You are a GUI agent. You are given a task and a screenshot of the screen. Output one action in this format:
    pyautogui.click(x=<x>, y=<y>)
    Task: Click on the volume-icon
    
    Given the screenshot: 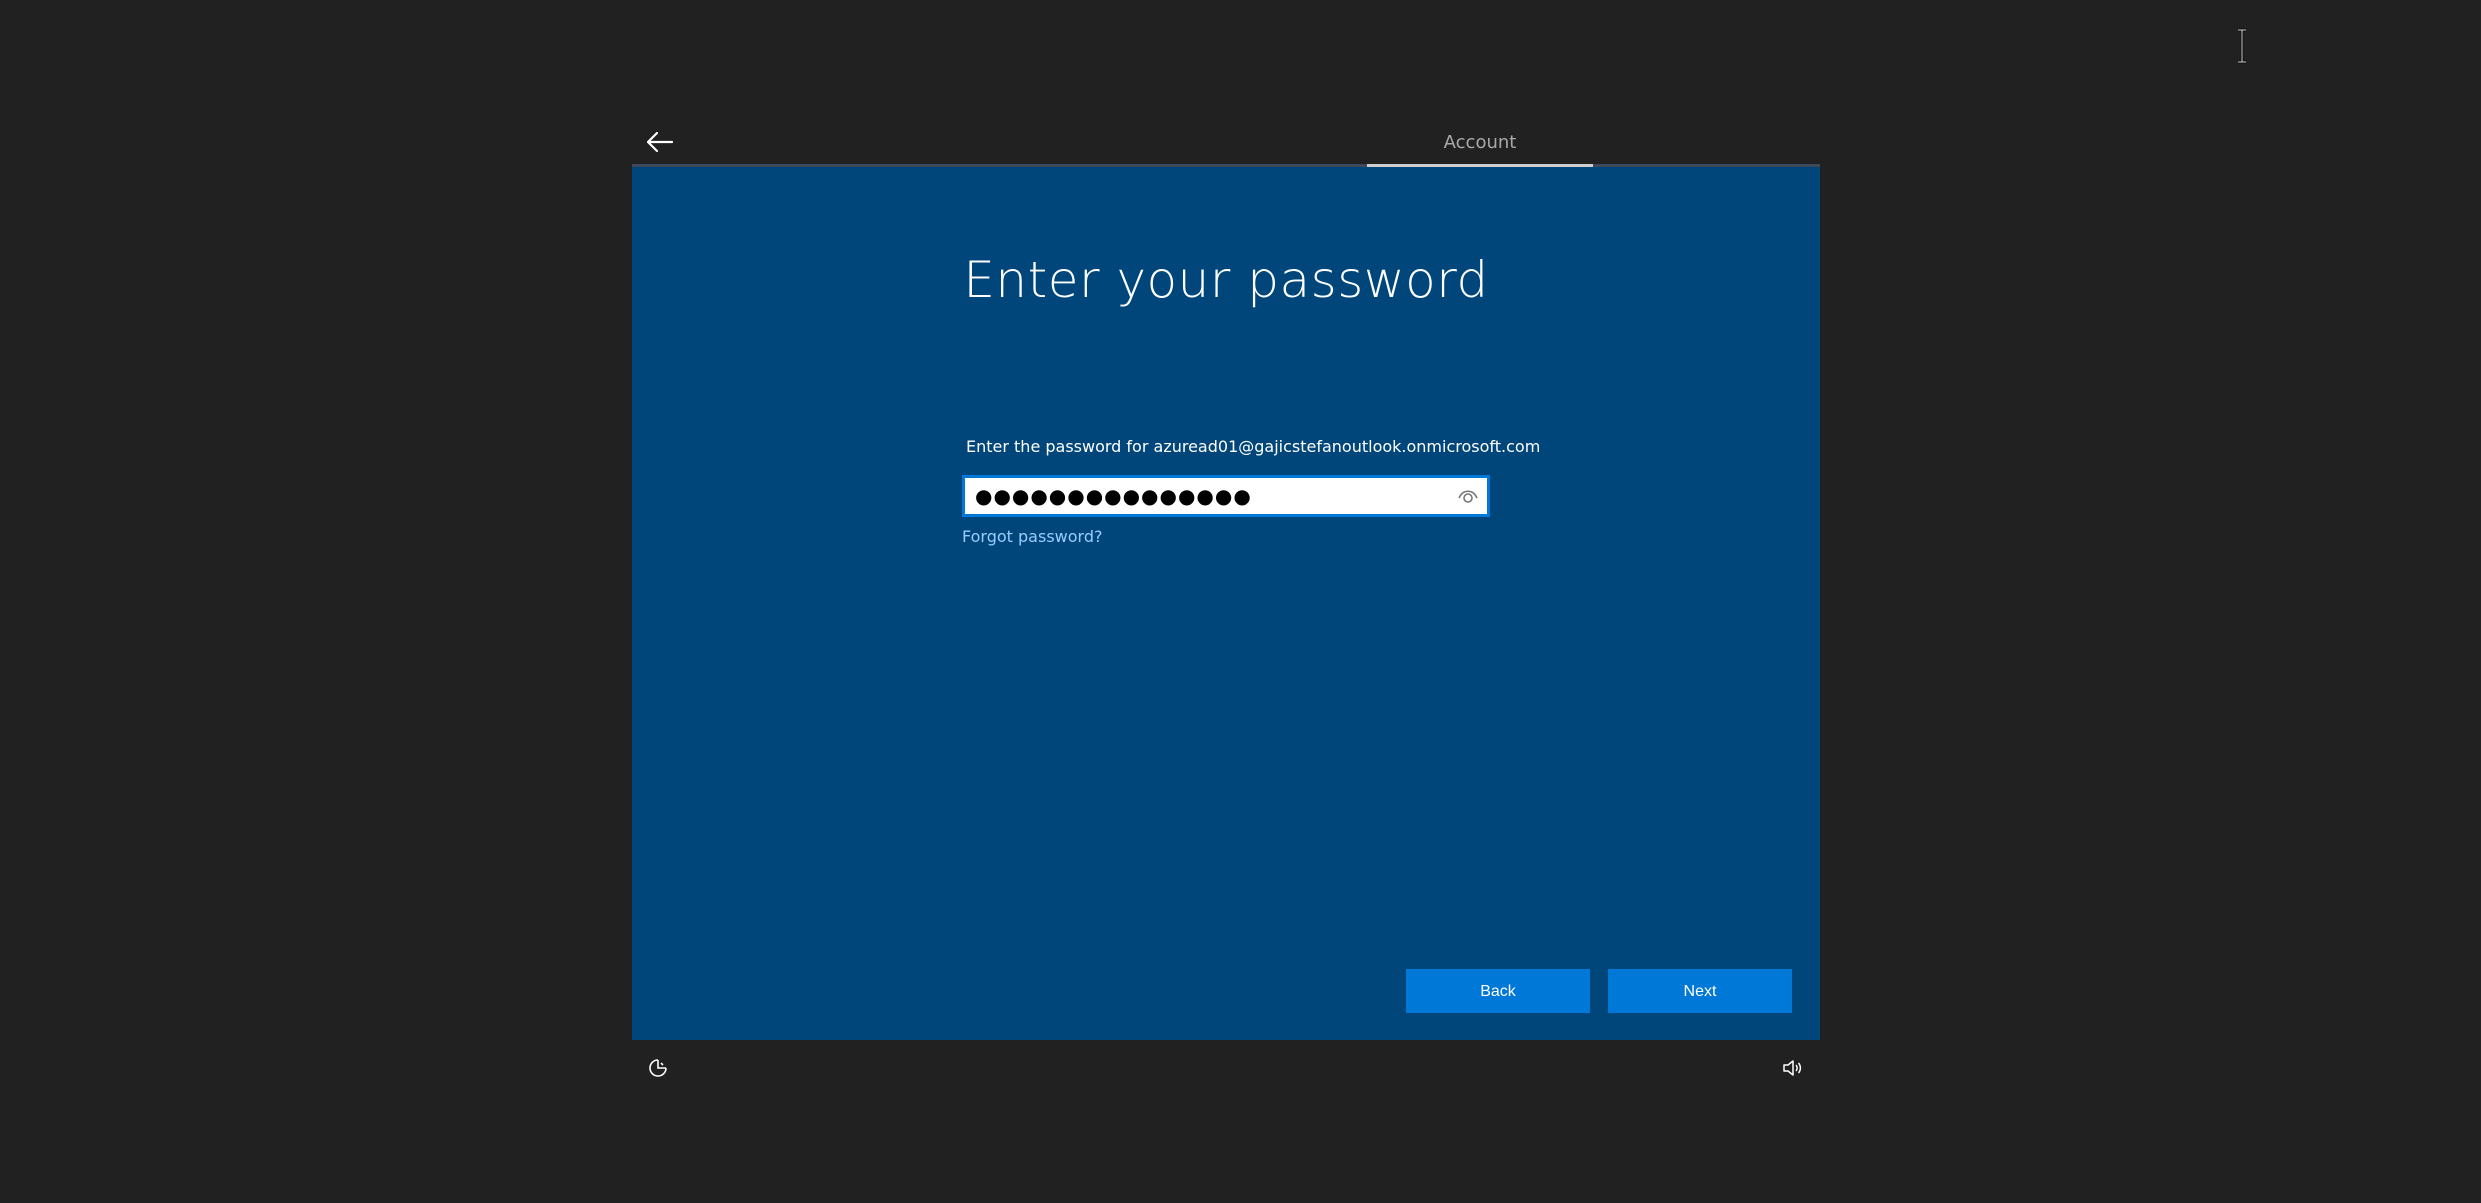 What is the action you would take?
    pyautogui.click(x=1792, y=1068)
    